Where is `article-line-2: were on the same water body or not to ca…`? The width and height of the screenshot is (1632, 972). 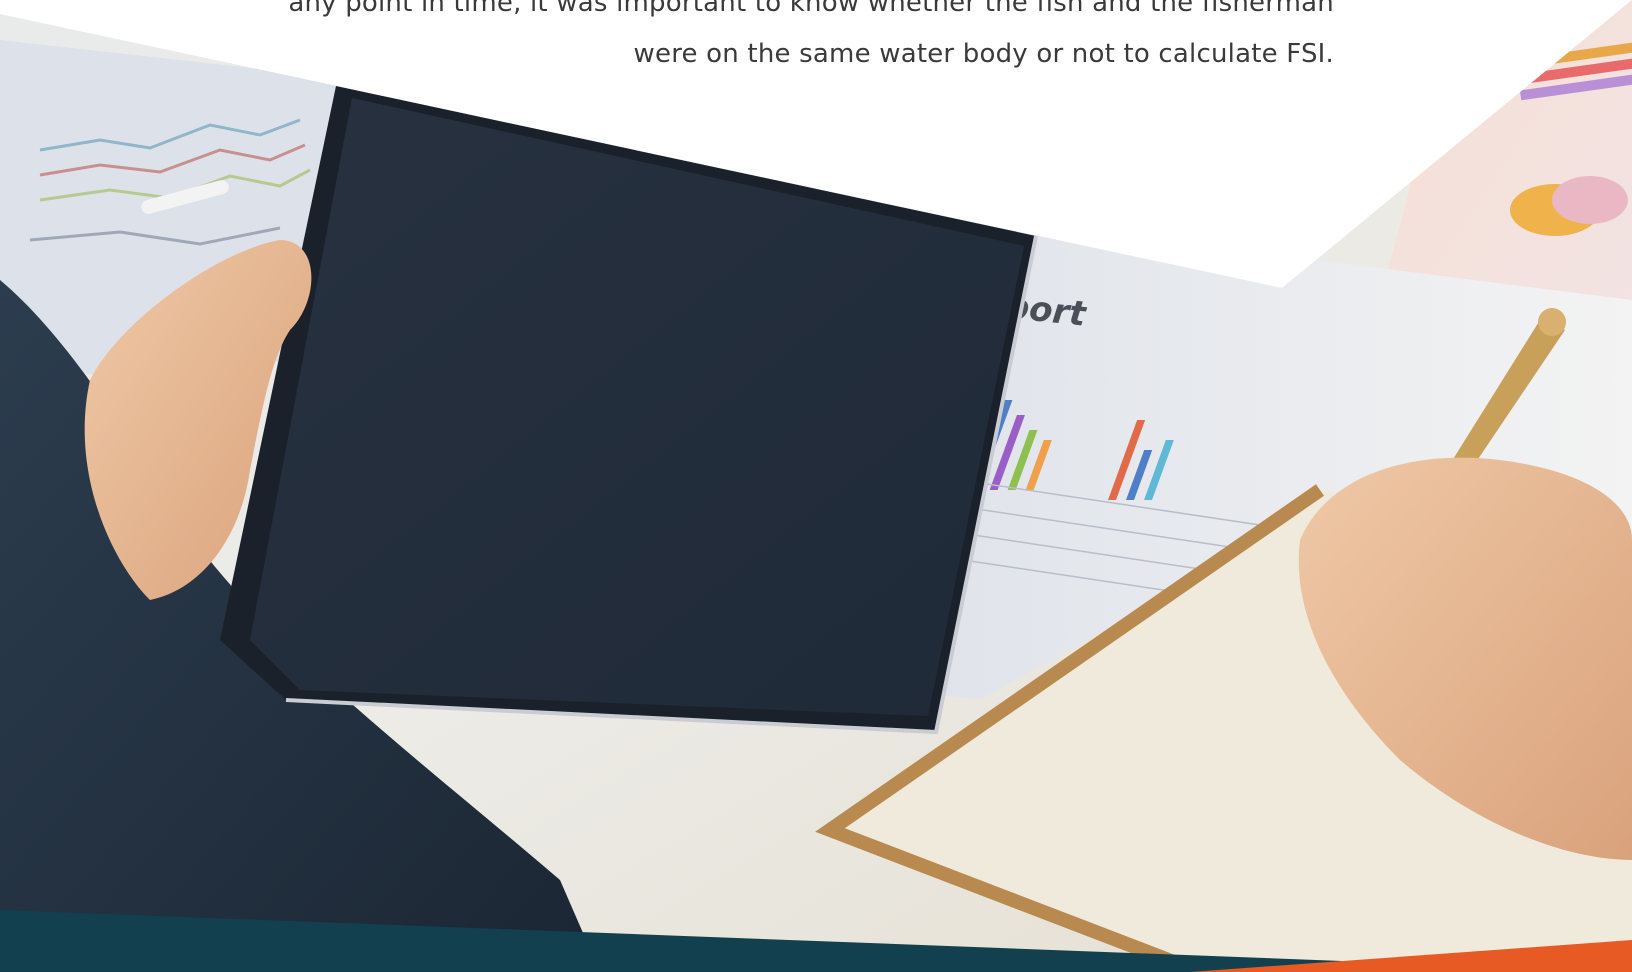 article-line-2: were on the same water body or not to ca… is located at coordinates (983, 54).